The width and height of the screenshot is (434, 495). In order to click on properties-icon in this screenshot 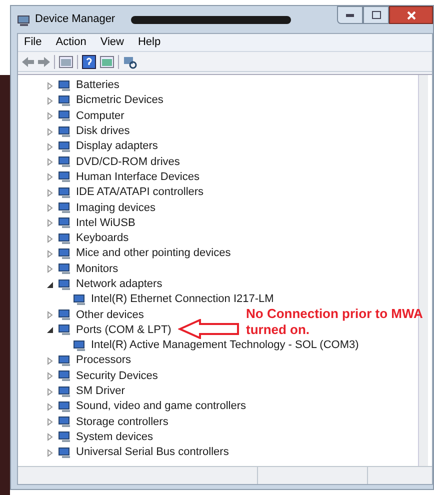, I will do `click(66, 62)`.